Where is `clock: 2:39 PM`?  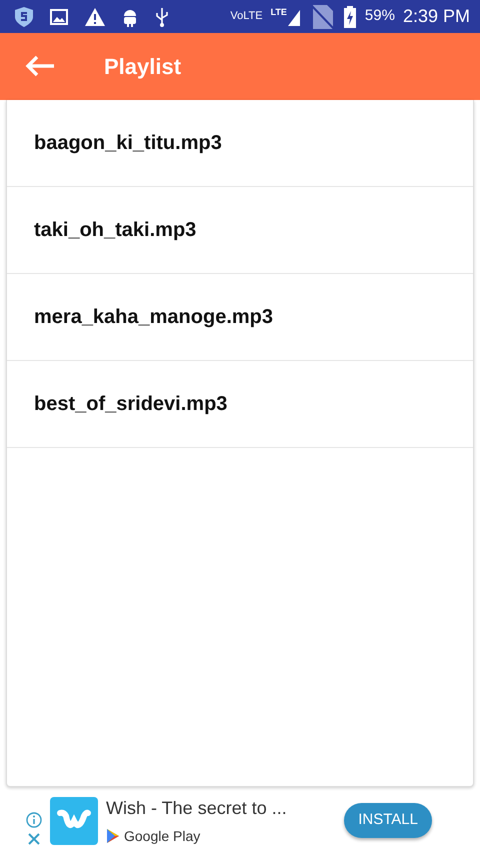
clock: 2:39 PM is located at coordinates (436, 16).